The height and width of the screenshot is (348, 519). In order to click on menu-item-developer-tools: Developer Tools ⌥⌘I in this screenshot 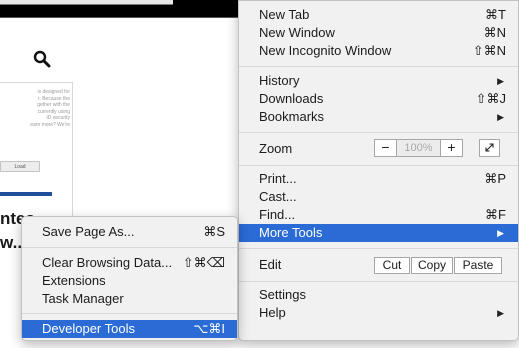, I will do `click(129, 329)`.